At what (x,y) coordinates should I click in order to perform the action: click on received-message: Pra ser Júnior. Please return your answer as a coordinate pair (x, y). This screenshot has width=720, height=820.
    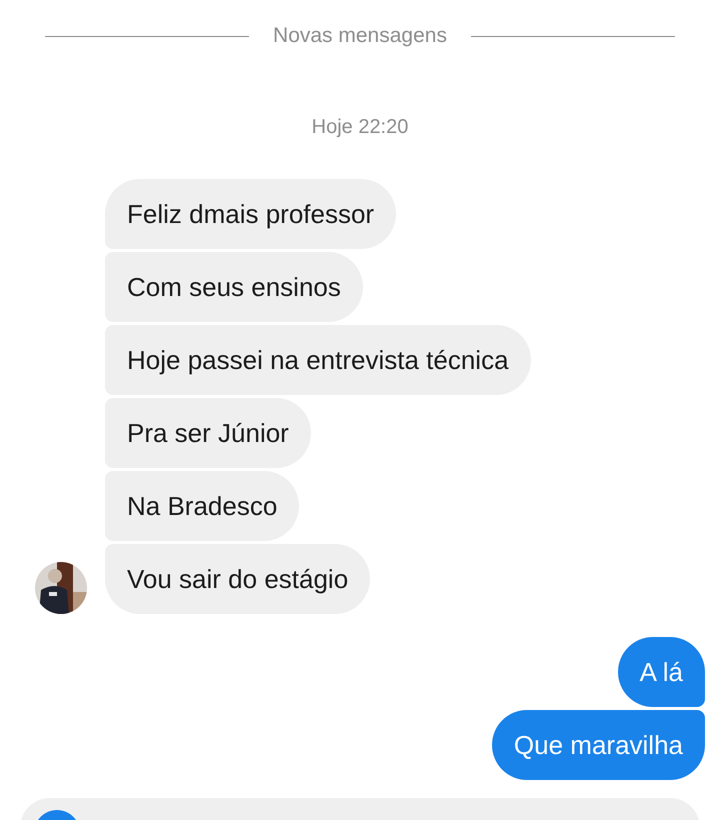
    Looking at the image, I should click on (208, 433).